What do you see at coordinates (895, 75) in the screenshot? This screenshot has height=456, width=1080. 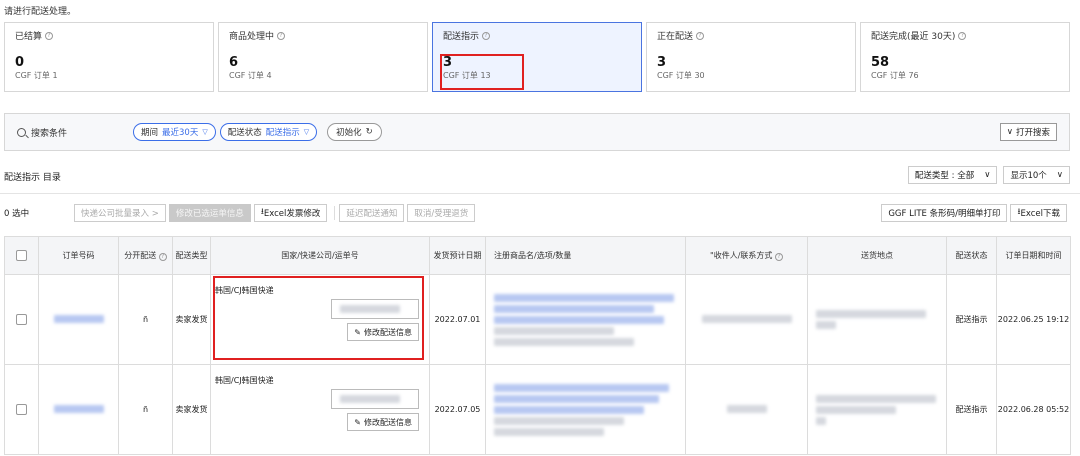 I see `card-sub: CGF 订单 76` at bounding box center [895, 75].